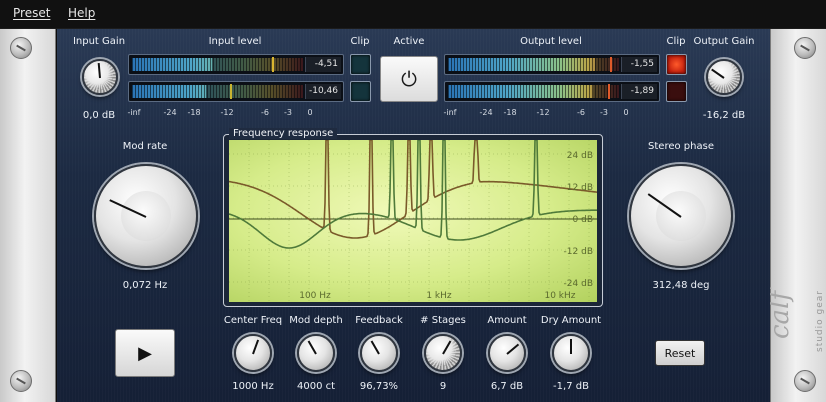 This screenshot has height=402, width=826. I want to click on knob-amount, so click(507, 353).